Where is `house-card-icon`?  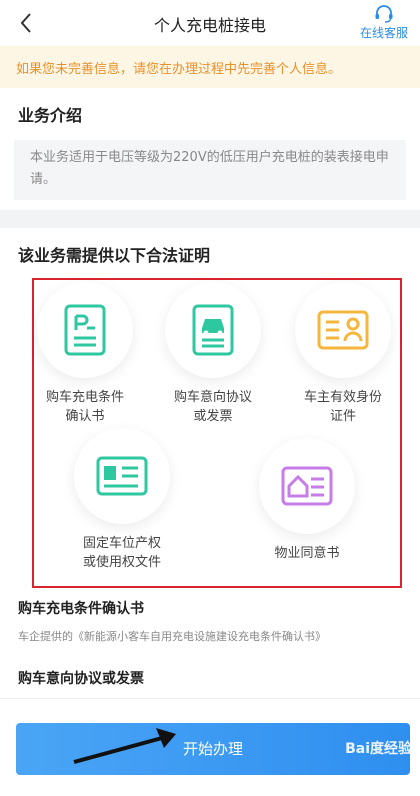 house-card-icon is located at coordinates (307, 486).